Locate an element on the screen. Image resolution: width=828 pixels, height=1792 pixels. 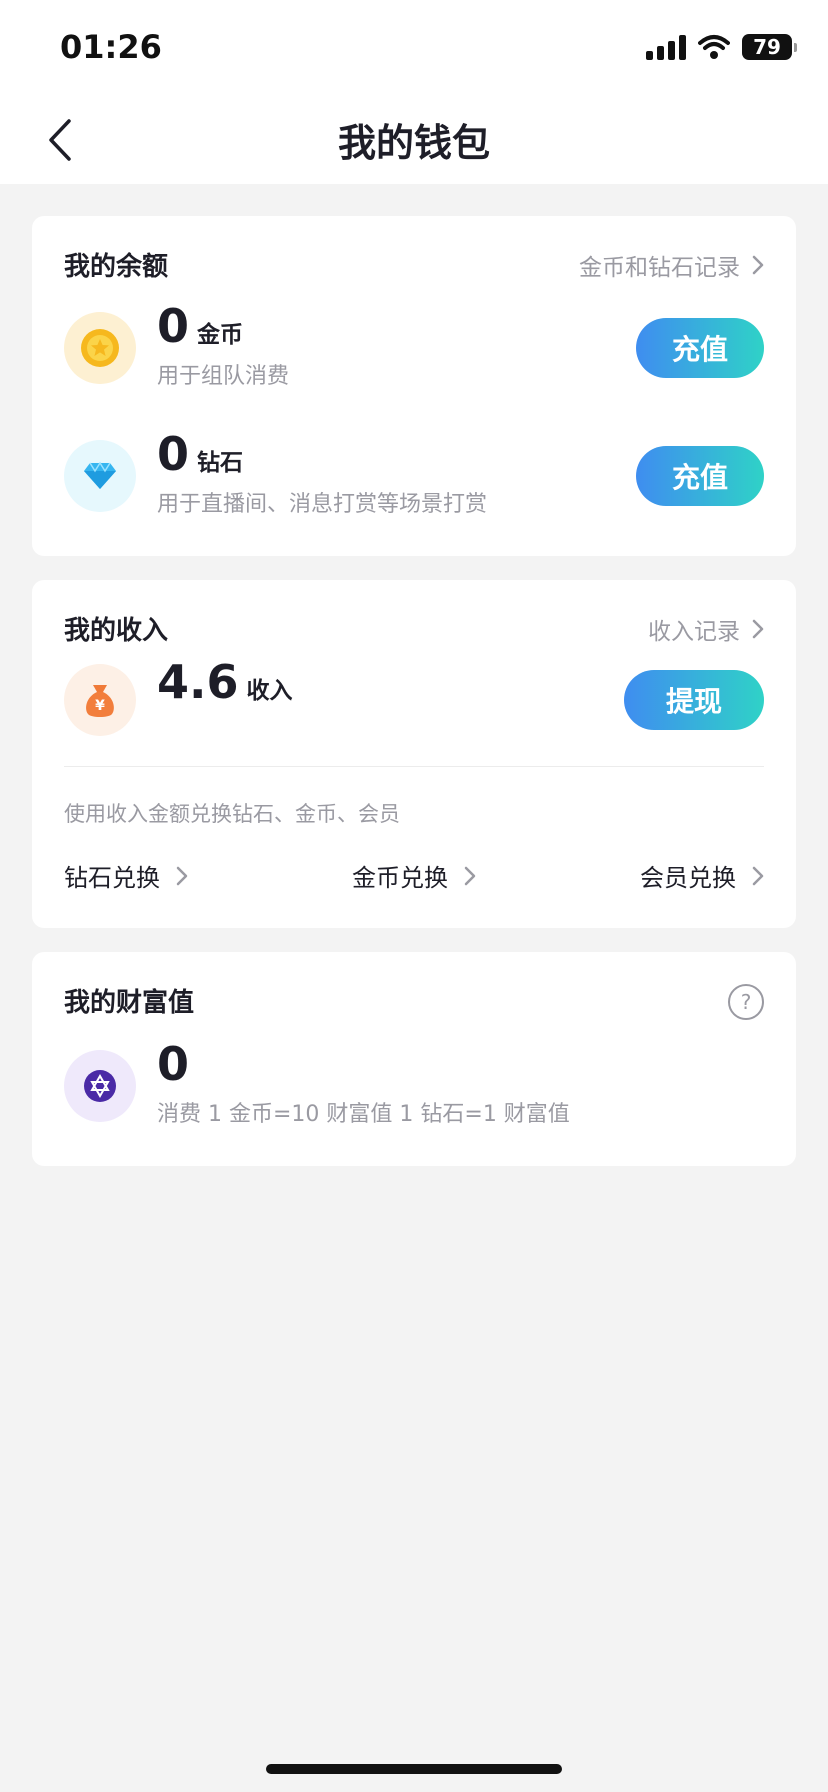
help-icon: ? is located at coordinates (746, 1002).